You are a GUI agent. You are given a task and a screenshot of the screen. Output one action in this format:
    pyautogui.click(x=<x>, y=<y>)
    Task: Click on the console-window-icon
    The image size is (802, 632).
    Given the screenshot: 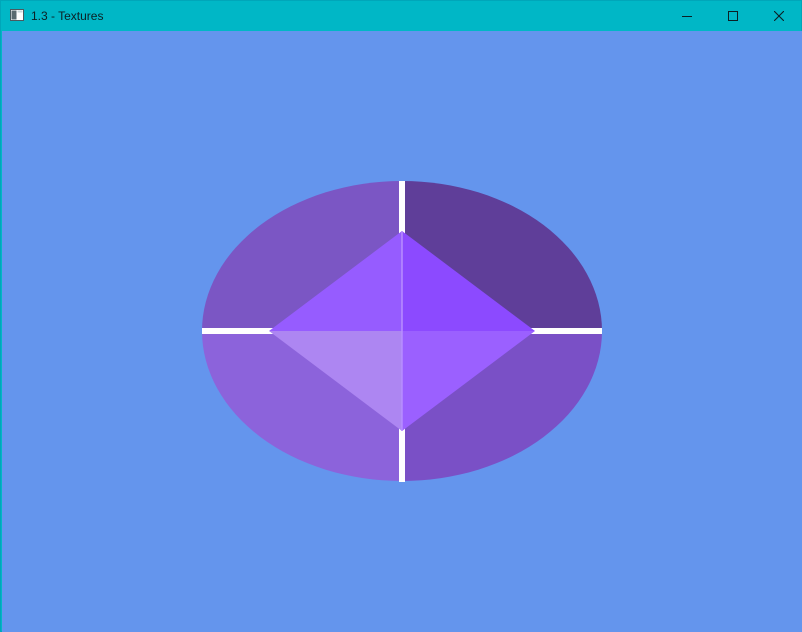 What is the action you would take?
    pyautogui.click(x=17, y=15)
    